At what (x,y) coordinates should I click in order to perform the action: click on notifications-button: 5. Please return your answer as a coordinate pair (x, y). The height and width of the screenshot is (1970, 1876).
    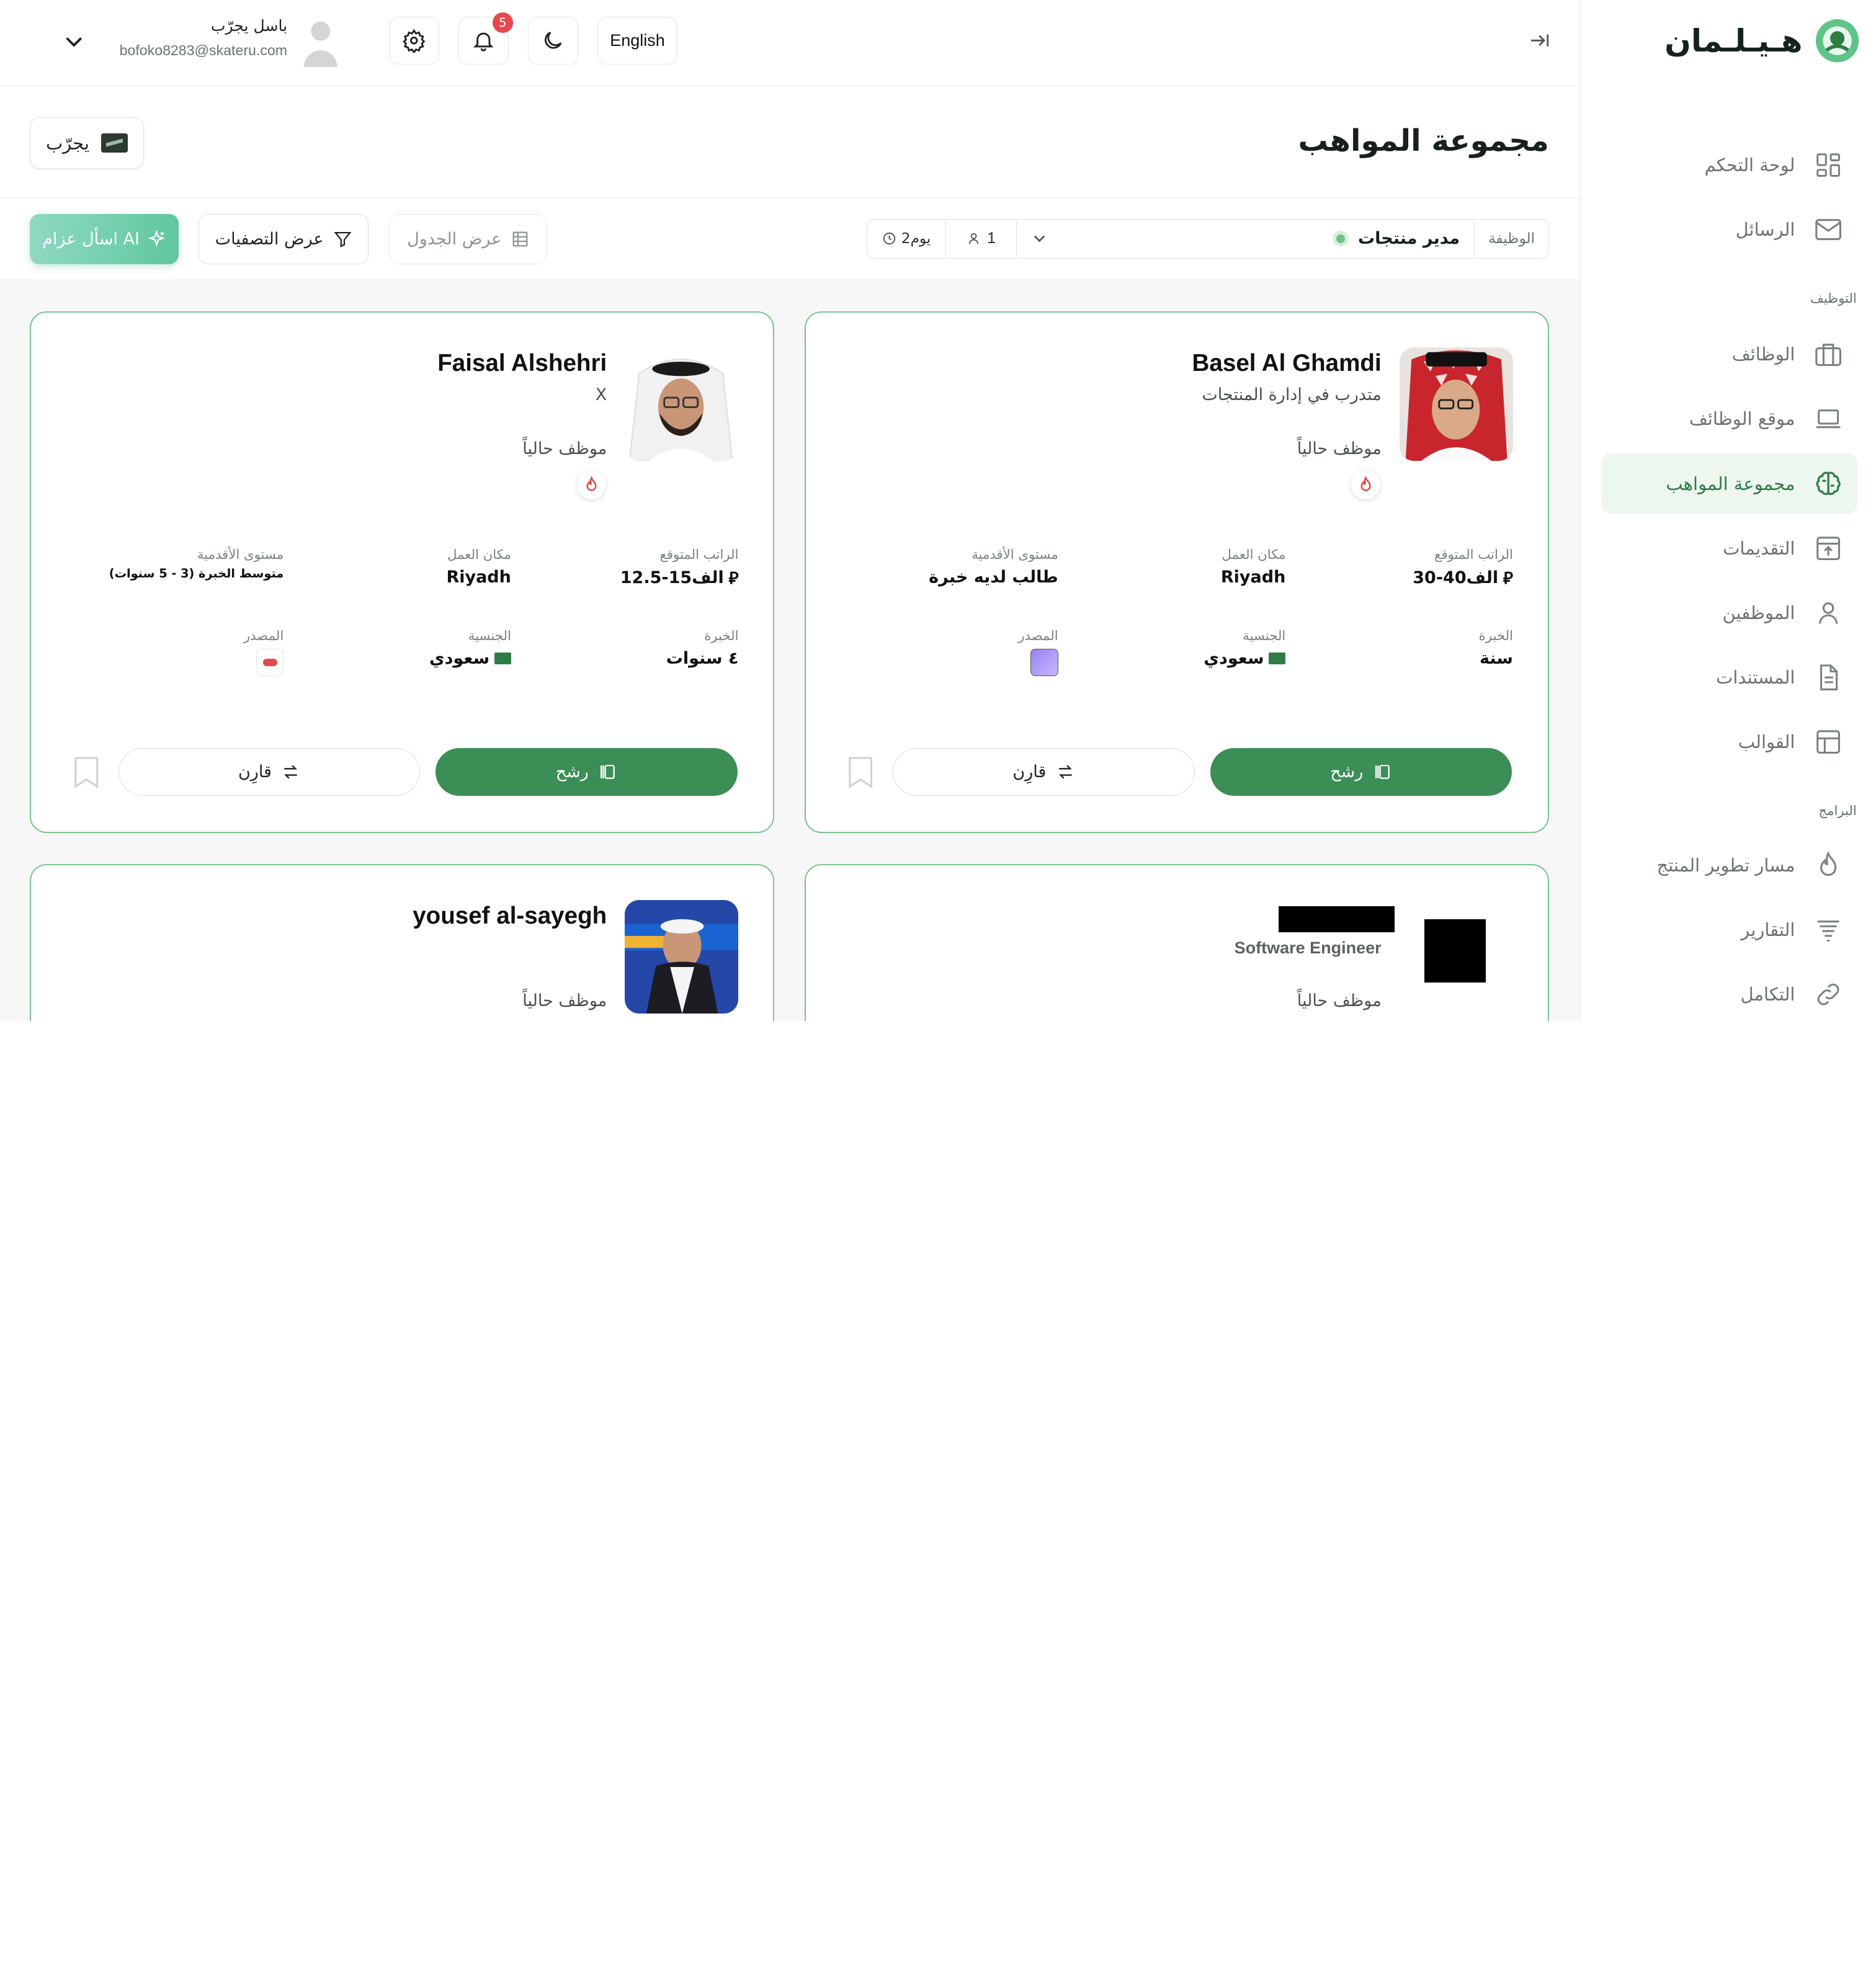
    Looking at the image, I should click on (485, 38).